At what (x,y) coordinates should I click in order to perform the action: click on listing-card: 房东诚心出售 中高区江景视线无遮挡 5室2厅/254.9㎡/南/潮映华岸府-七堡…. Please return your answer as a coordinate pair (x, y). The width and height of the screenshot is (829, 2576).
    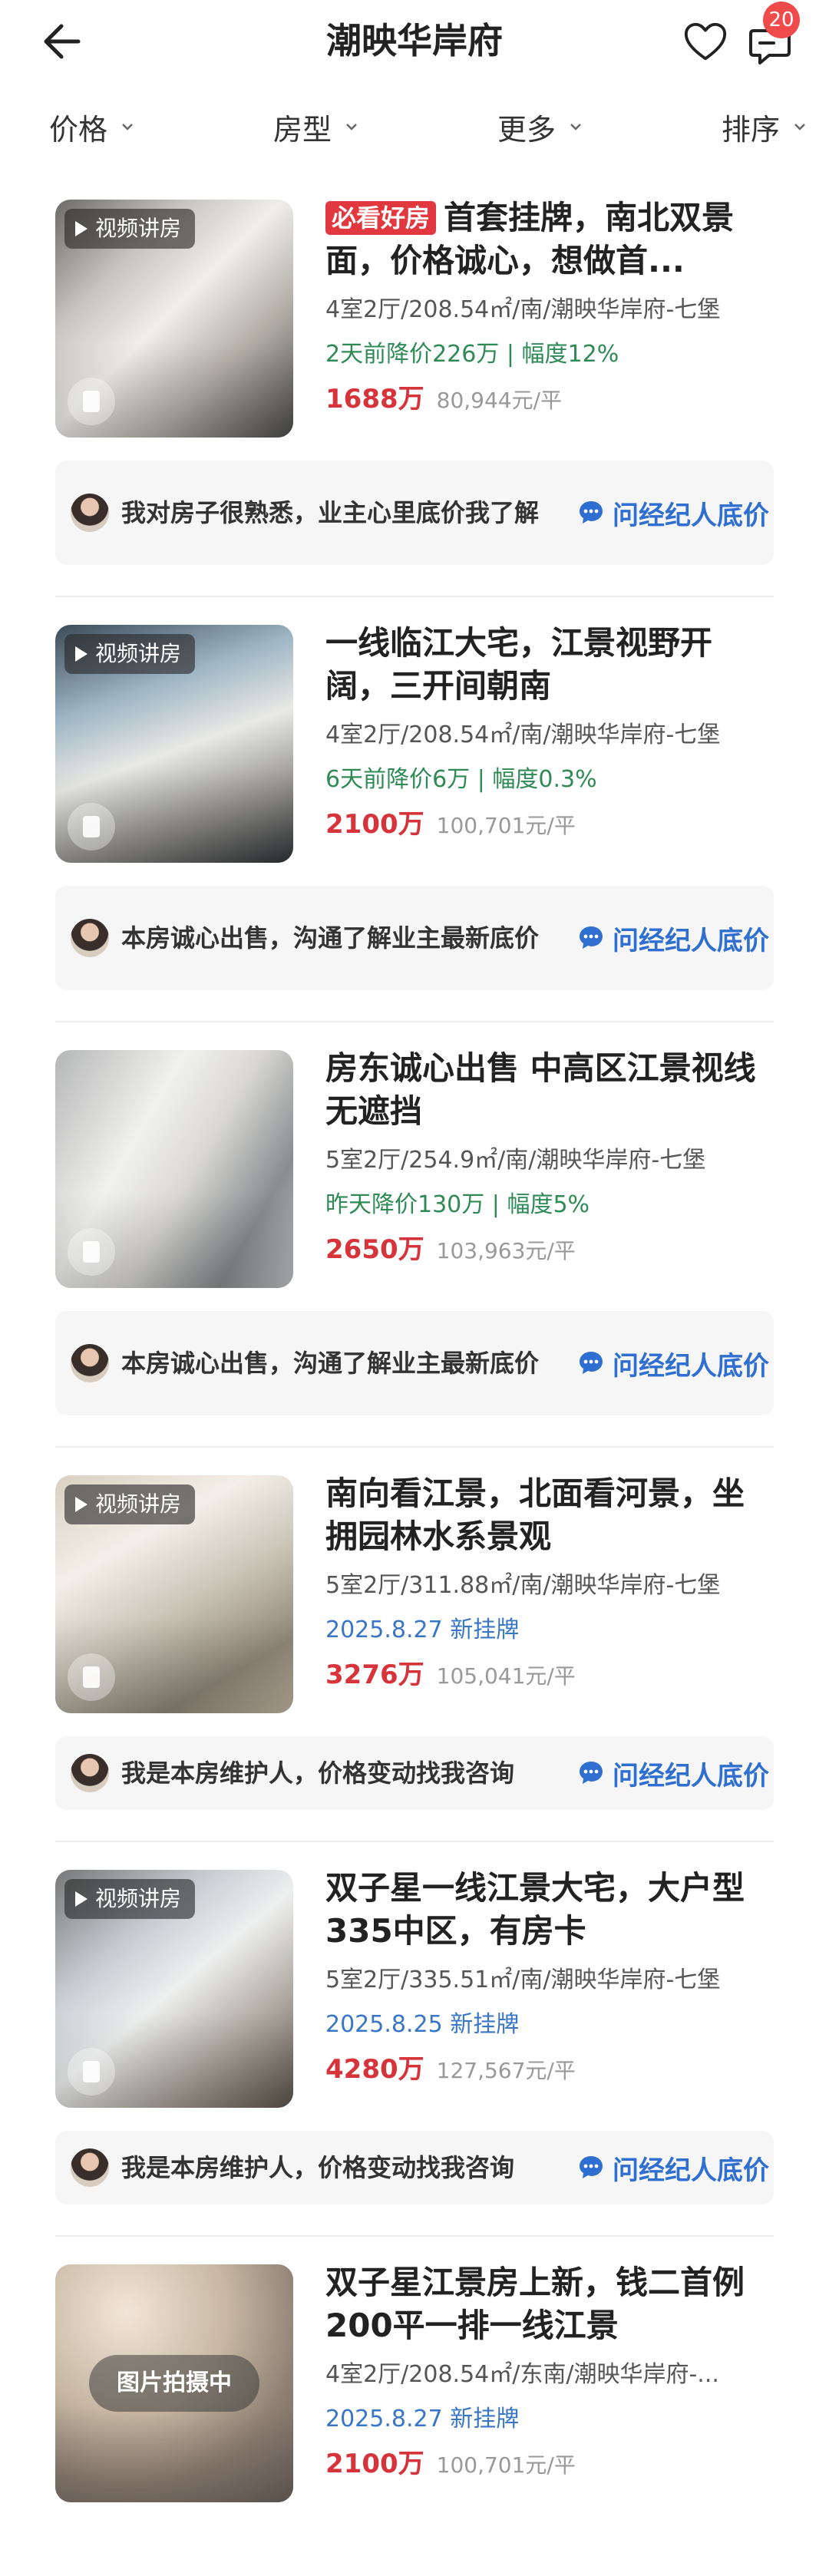
    Looking at the image, I should click on (414, 1235).